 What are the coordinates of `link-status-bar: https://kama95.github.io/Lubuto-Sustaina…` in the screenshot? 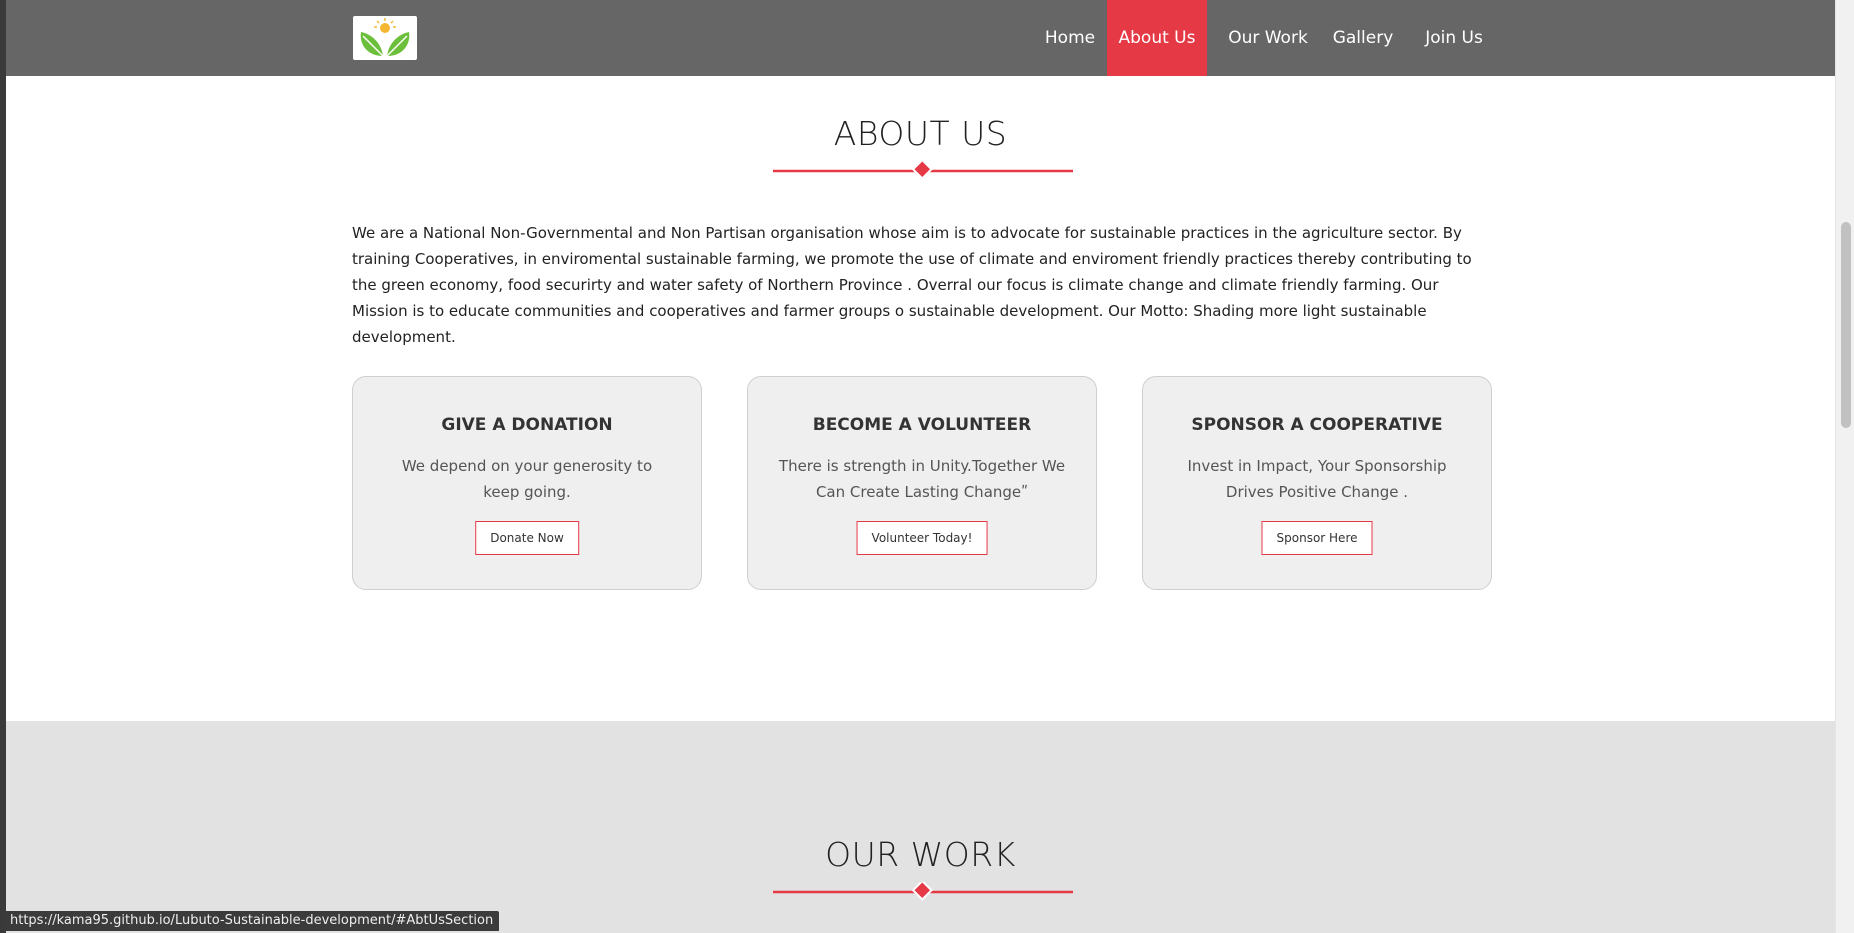 It's located at (252, 921).